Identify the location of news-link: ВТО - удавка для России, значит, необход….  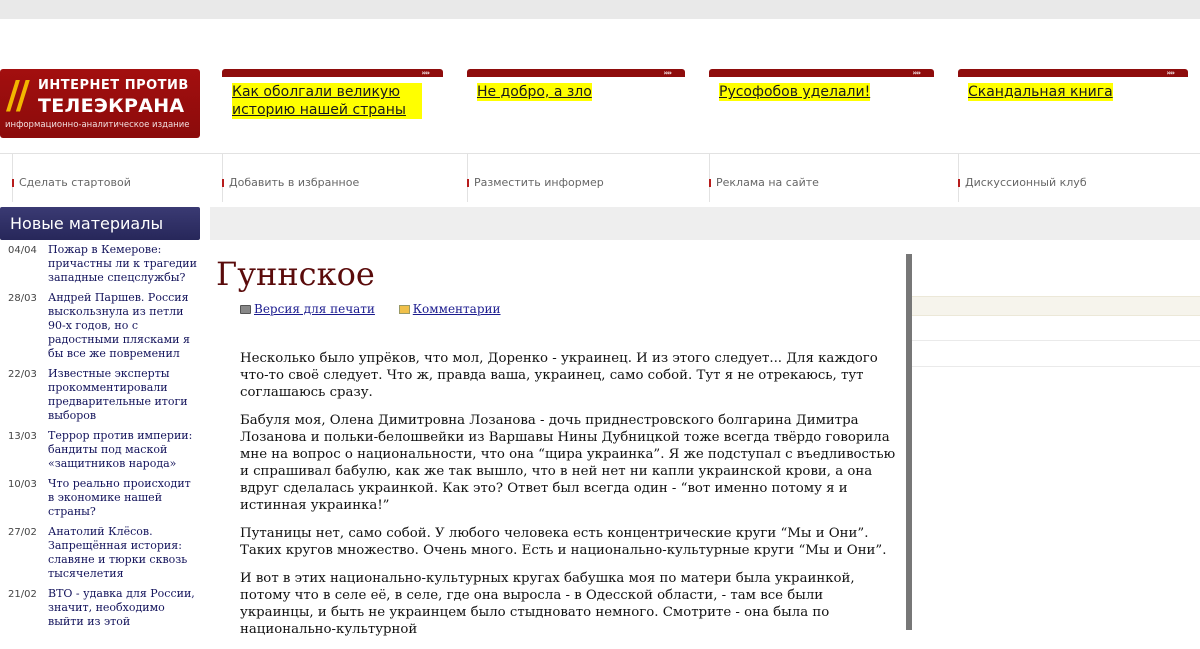
(123, 608).